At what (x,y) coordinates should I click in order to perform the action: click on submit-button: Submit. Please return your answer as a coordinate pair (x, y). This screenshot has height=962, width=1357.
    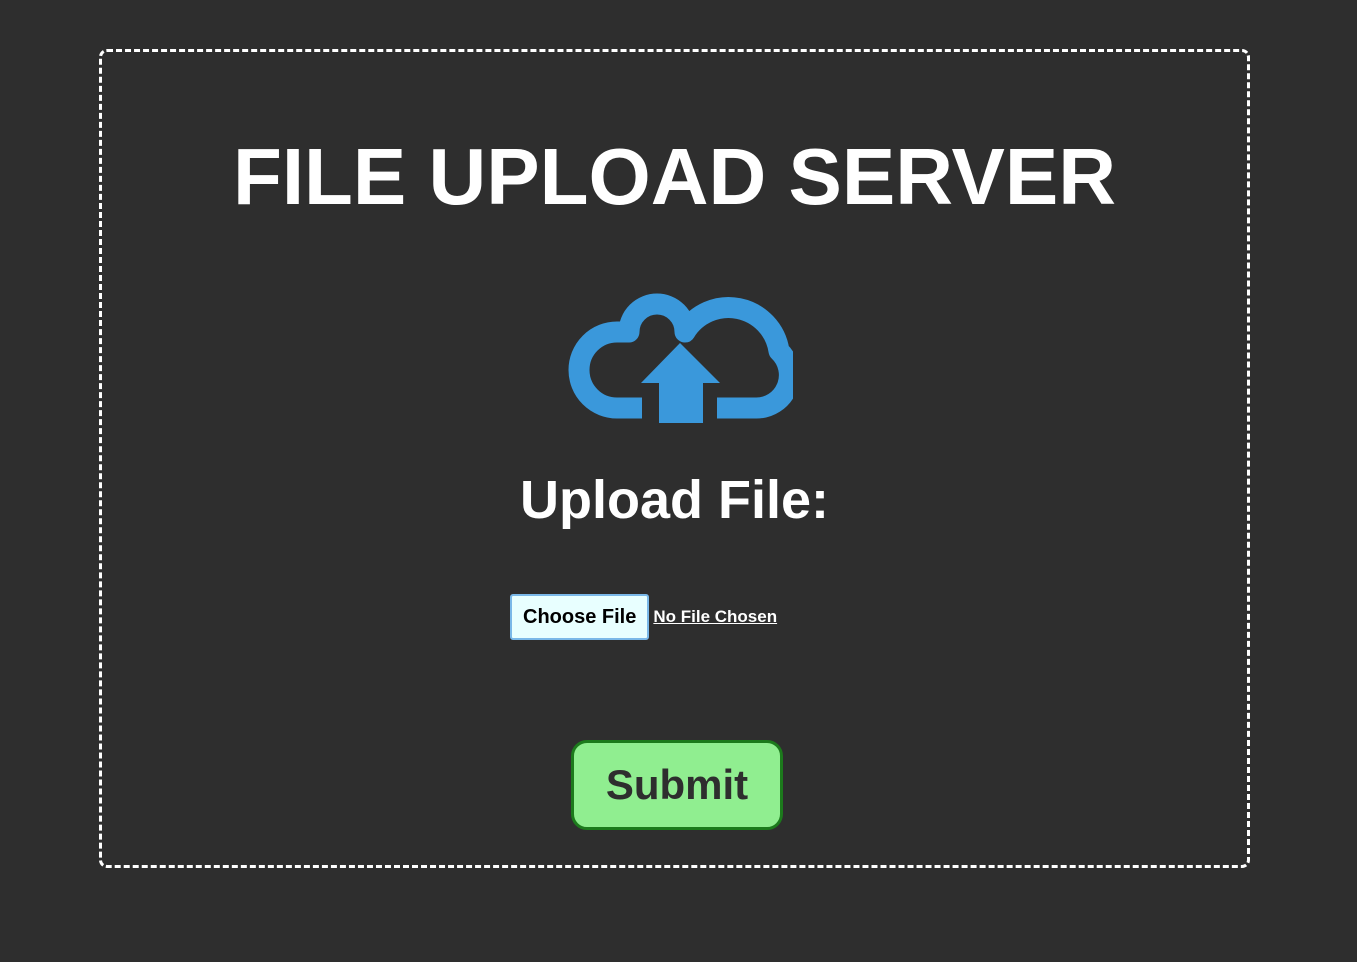
    Looking at the image, I should click on (677, 785).